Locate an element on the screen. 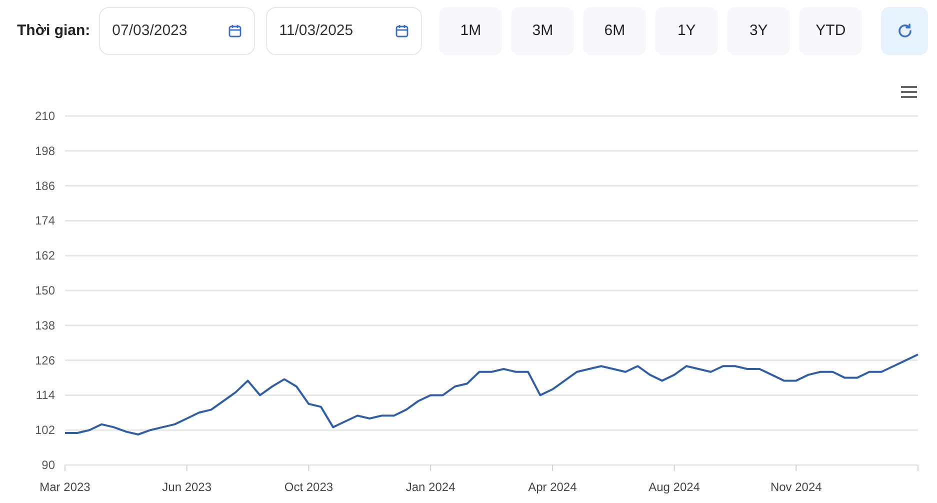  range-button: 3M is located at coordinates (542, 31).